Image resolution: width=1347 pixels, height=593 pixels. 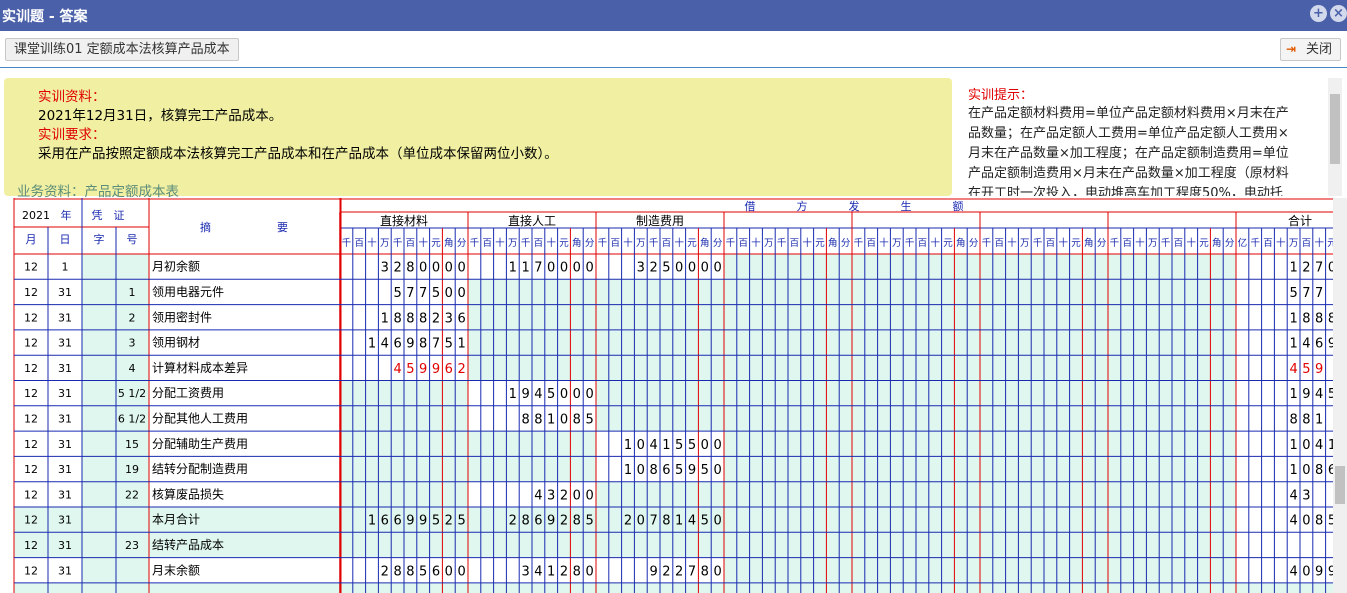 I want to click on toolbar: 课堂训练01 定额成本法核算产品成本 ⇥ 关闭, so click(x=673, y=49).